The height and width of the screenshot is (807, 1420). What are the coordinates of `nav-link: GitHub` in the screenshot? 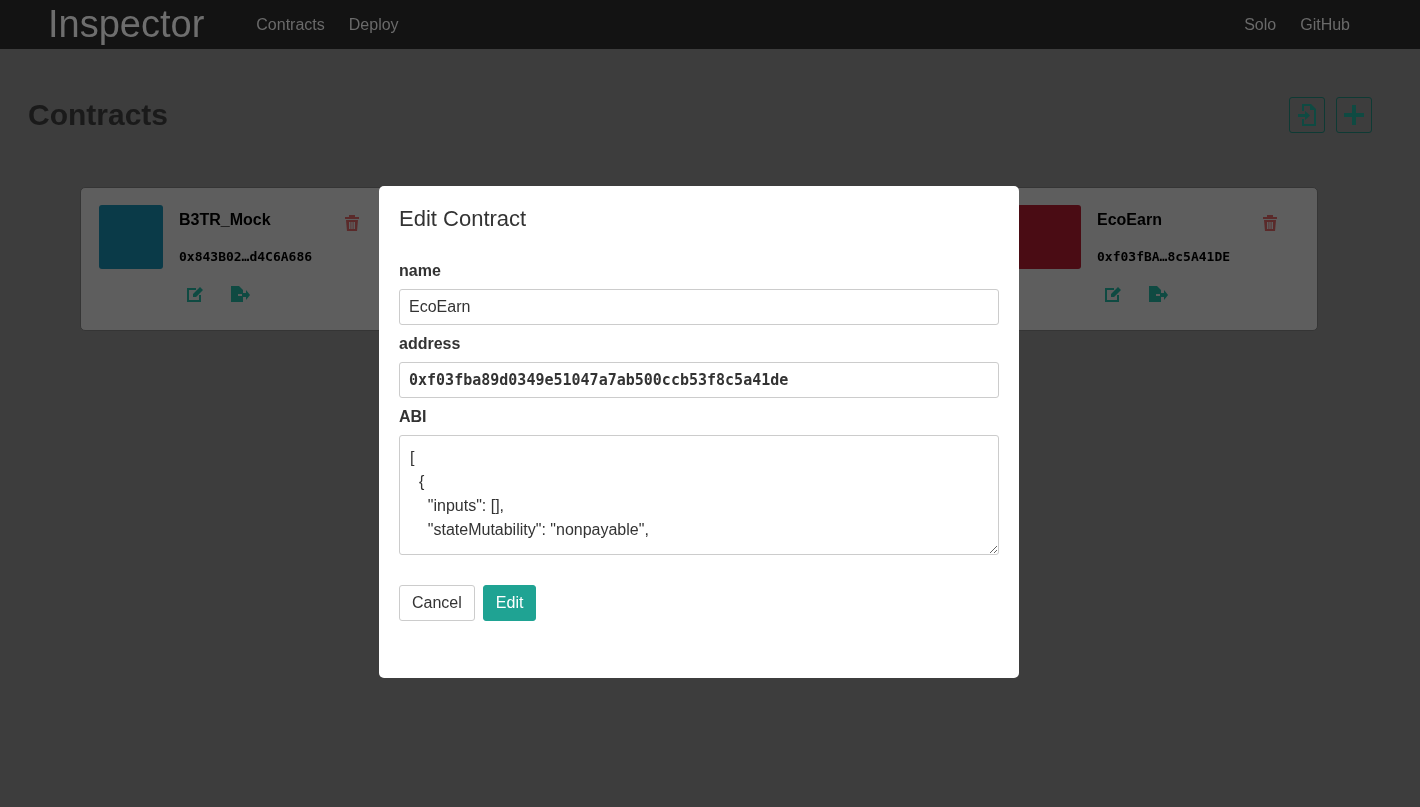 It's located at (1325, 24).